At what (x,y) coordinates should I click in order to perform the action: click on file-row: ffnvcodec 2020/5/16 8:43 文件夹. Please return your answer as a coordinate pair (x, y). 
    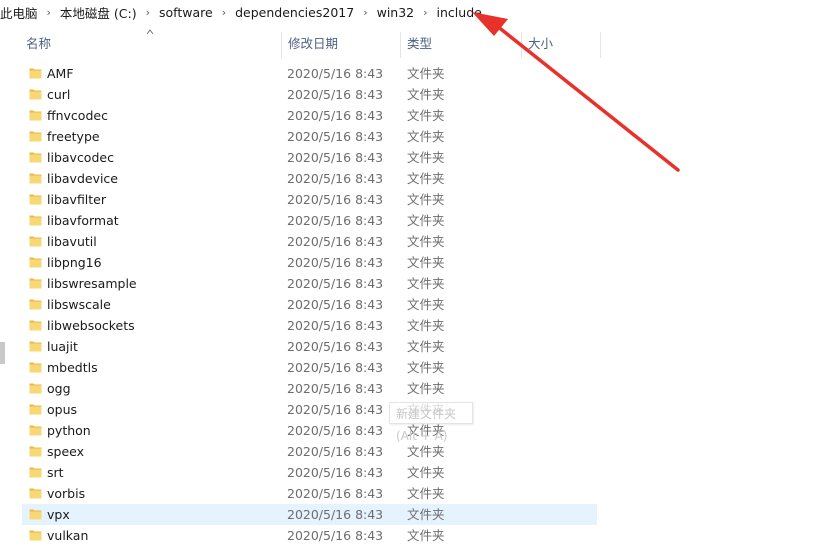
    Looking at the image, I should click on (309, 115).